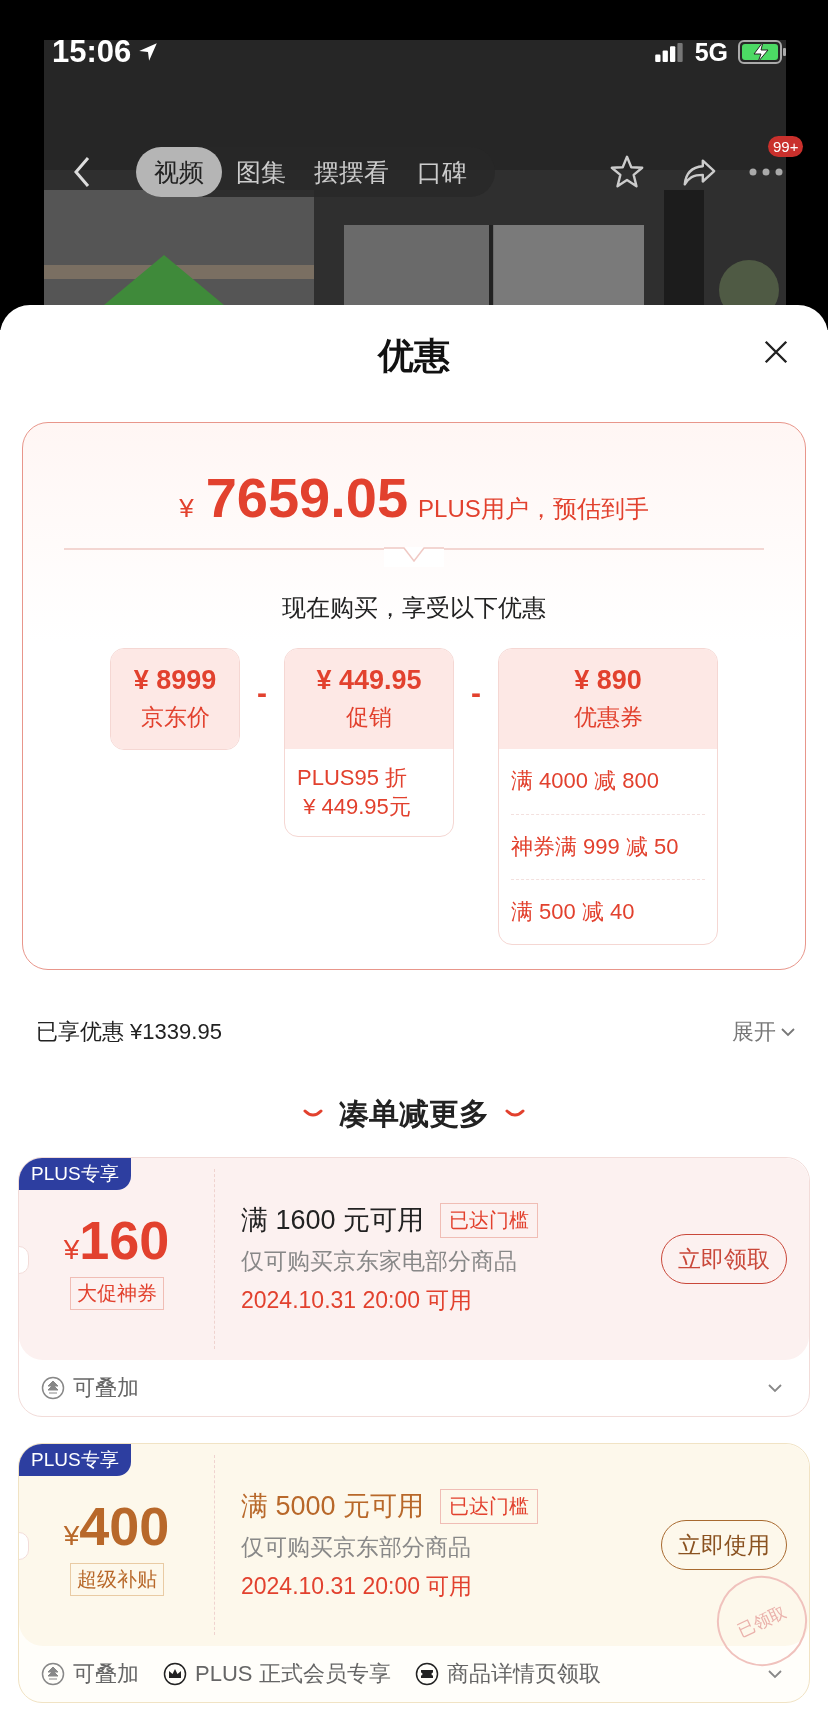 The width and height of the screenshot is (828, 1720). What do you see at coordinates (261, 172) in the screenshot?
I see `media-tab: 图集` at bounding box center [261, 172].